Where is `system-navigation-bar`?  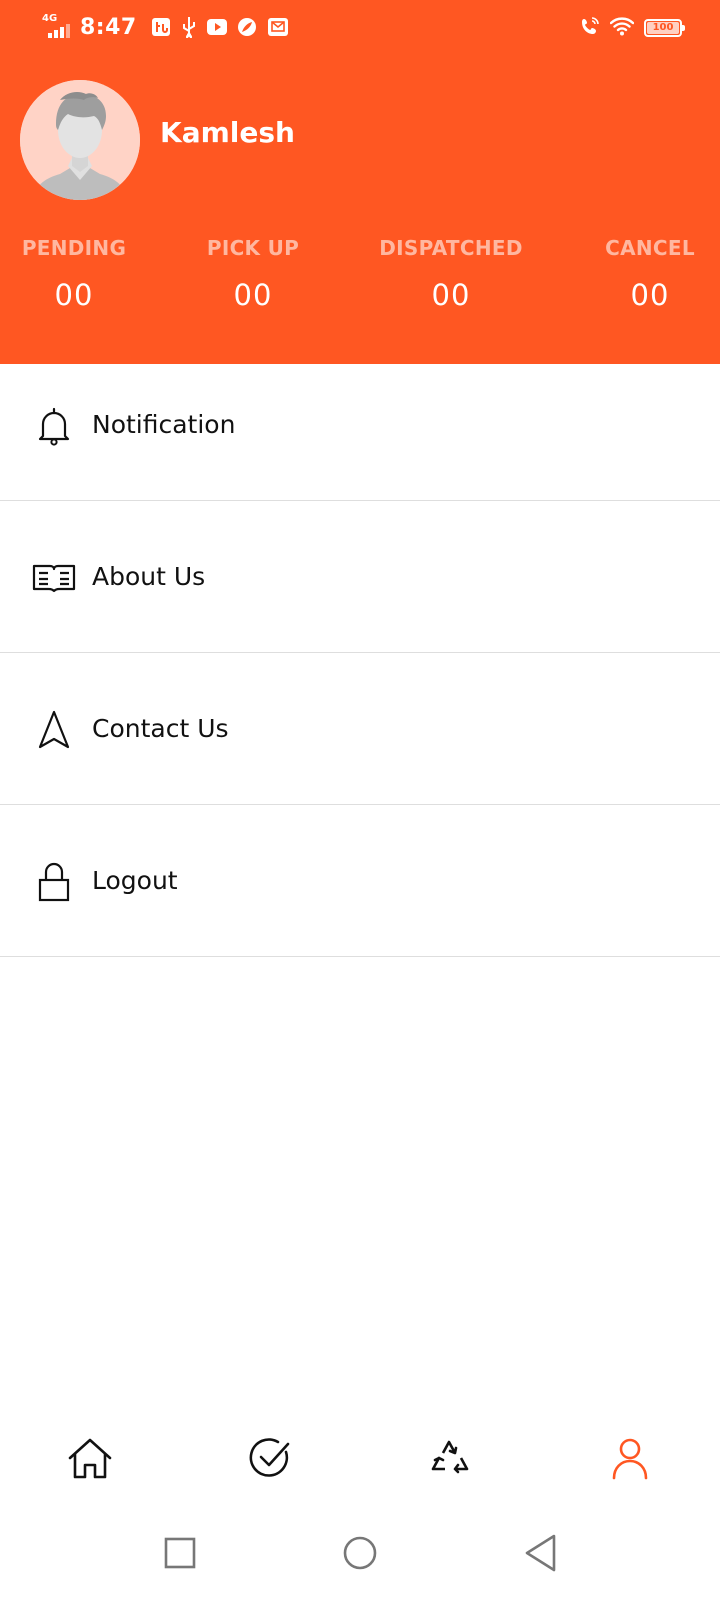 system-navigation-bar is located at coordinates (360, 1554).